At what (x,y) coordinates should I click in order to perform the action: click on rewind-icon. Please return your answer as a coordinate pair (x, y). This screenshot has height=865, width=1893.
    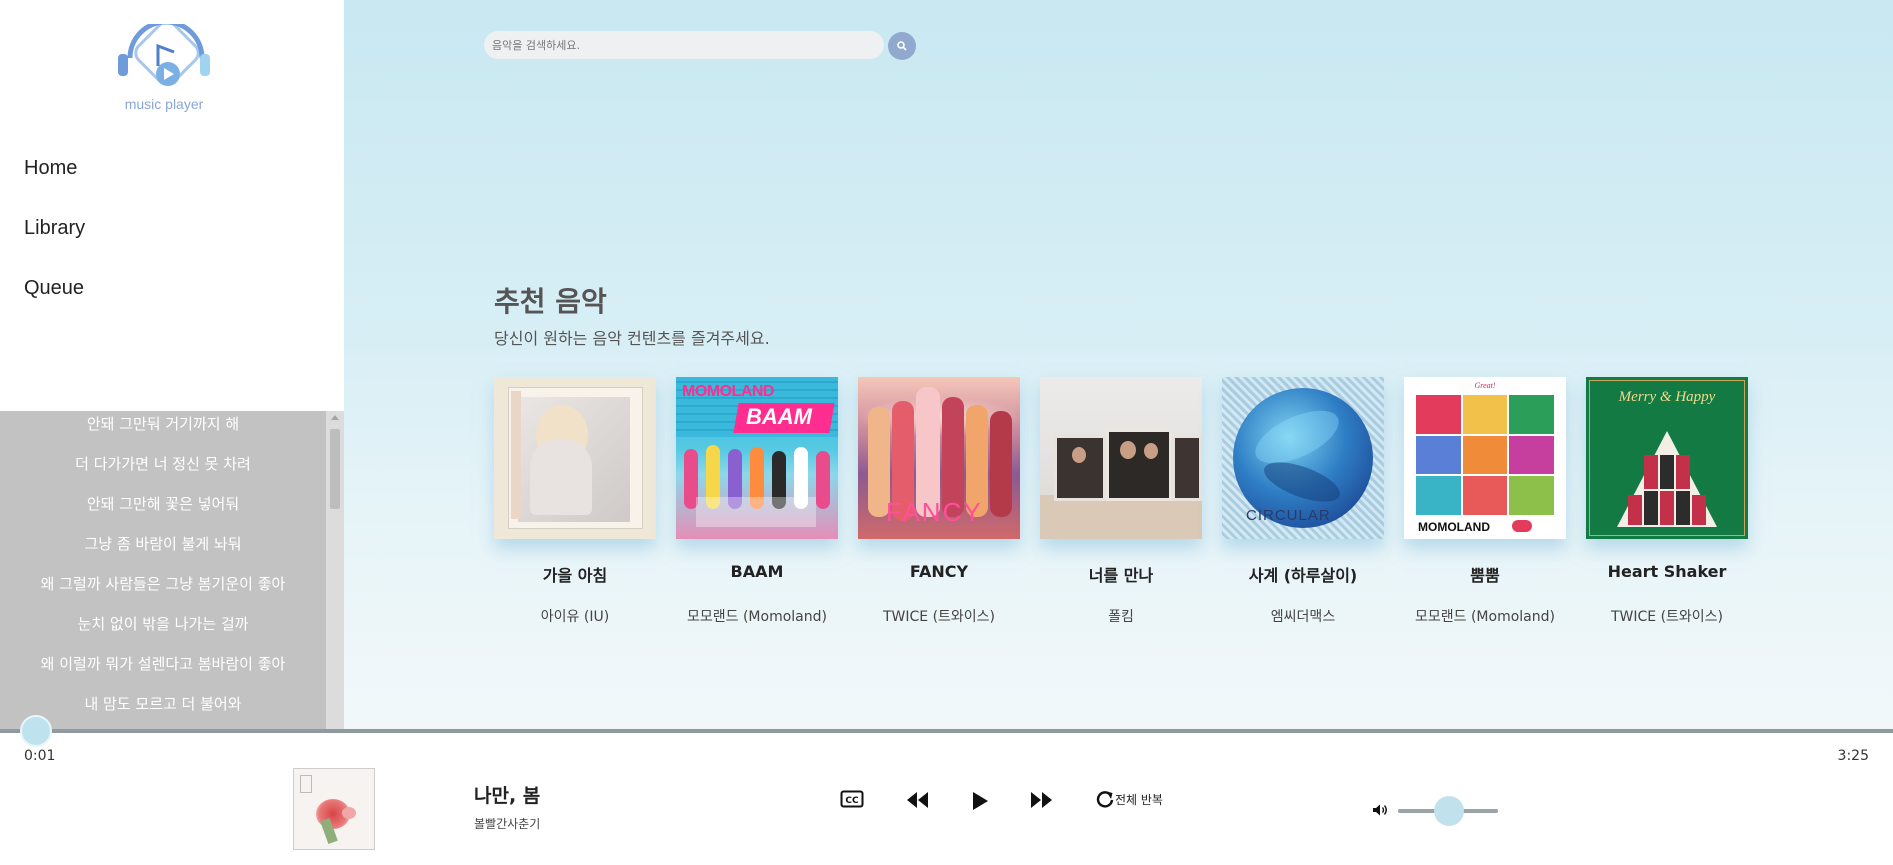
    Looking at the image, I should click on (917, 800).